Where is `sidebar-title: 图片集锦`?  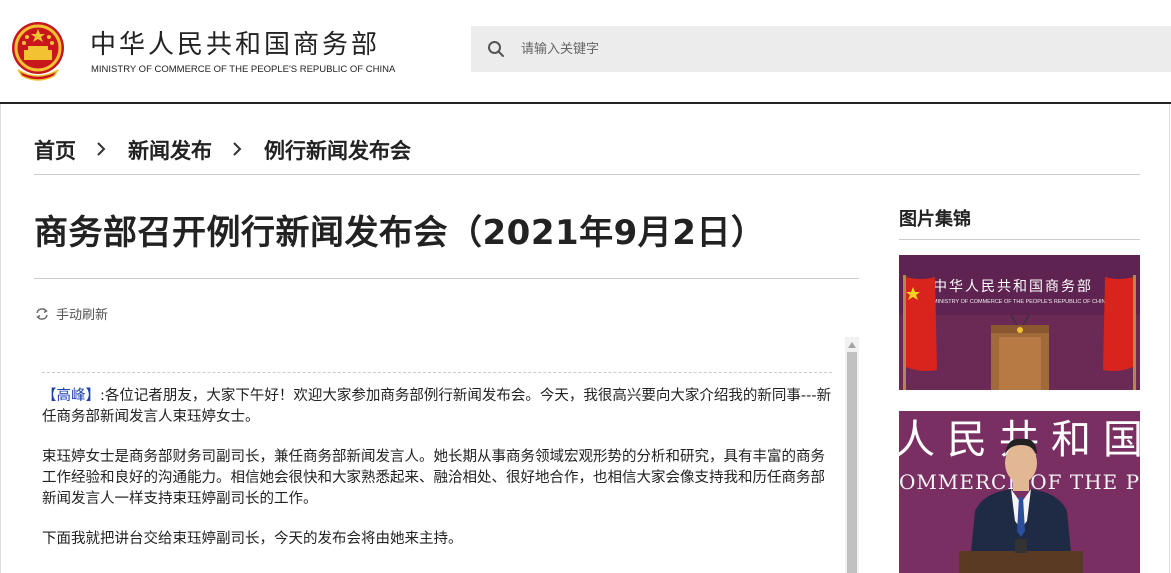 sidebar-title: 图片集锦 is located at coordinates (935, 219).